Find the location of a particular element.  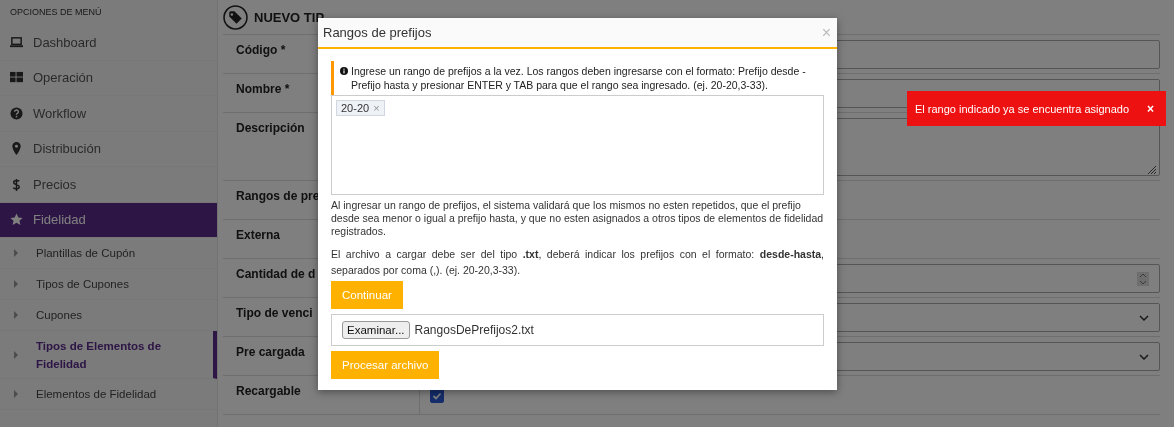

tag-input-field: 20-20 × is located at coordinates (577, 145).